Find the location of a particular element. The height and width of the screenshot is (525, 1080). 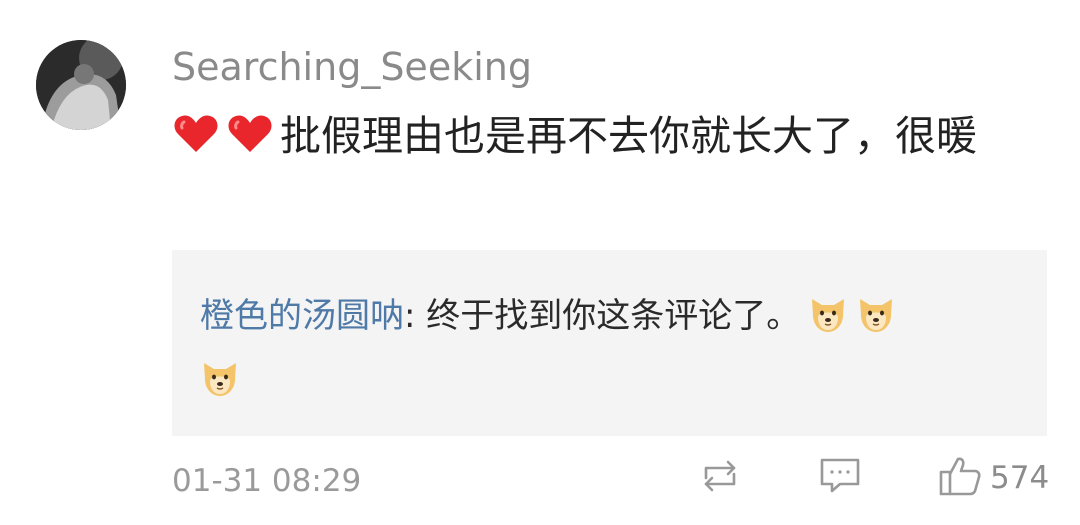

reply-author: 橙色的汤圆呐 is located at coordinates (302, 316).